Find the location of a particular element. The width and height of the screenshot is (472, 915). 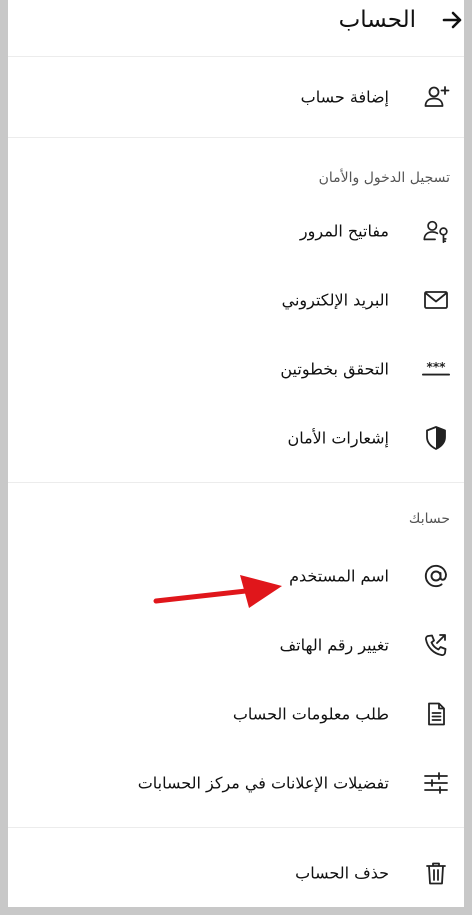

add-user-icon is located at coordinates (436, 97).